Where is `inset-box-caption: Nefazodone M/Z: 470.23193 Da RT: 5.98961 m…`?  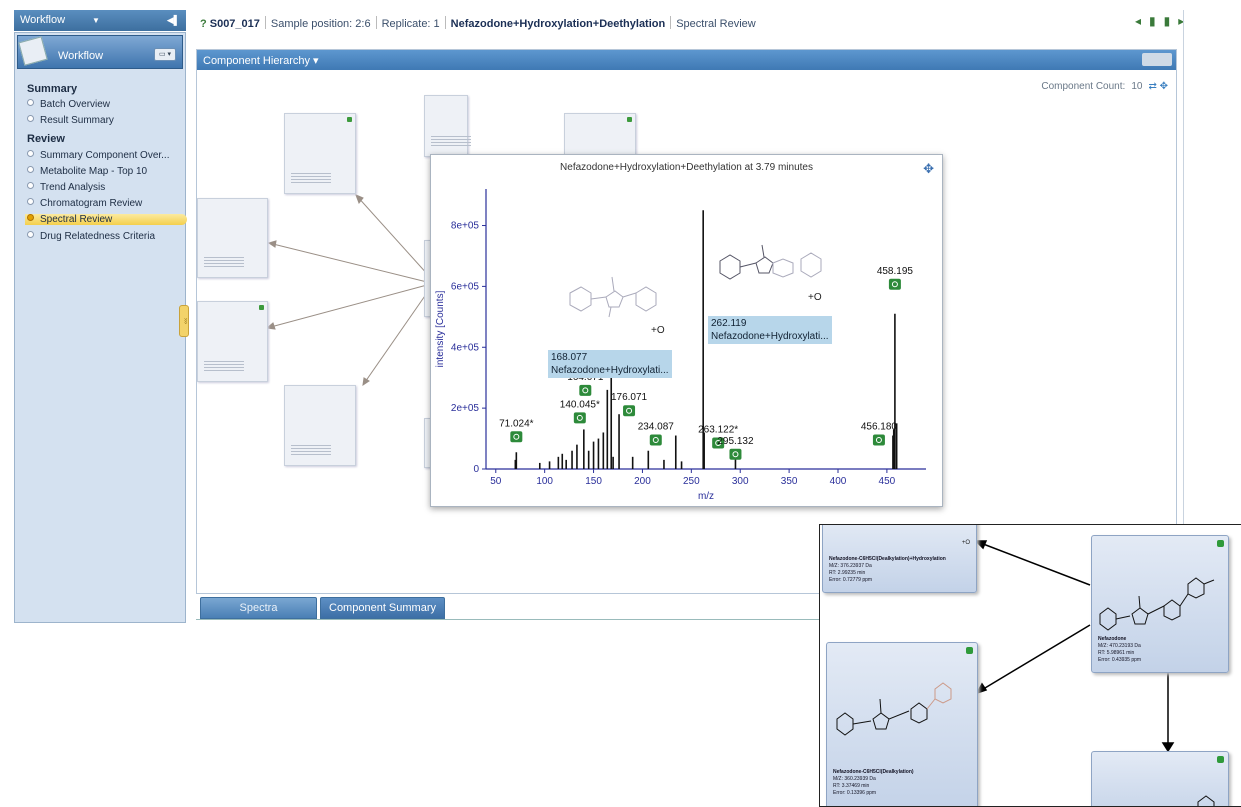 inset-box-caption: Nefazodone M/Z: 470.23193 Da RT: 5.98961 m… is located at coordinates (1120, 649).